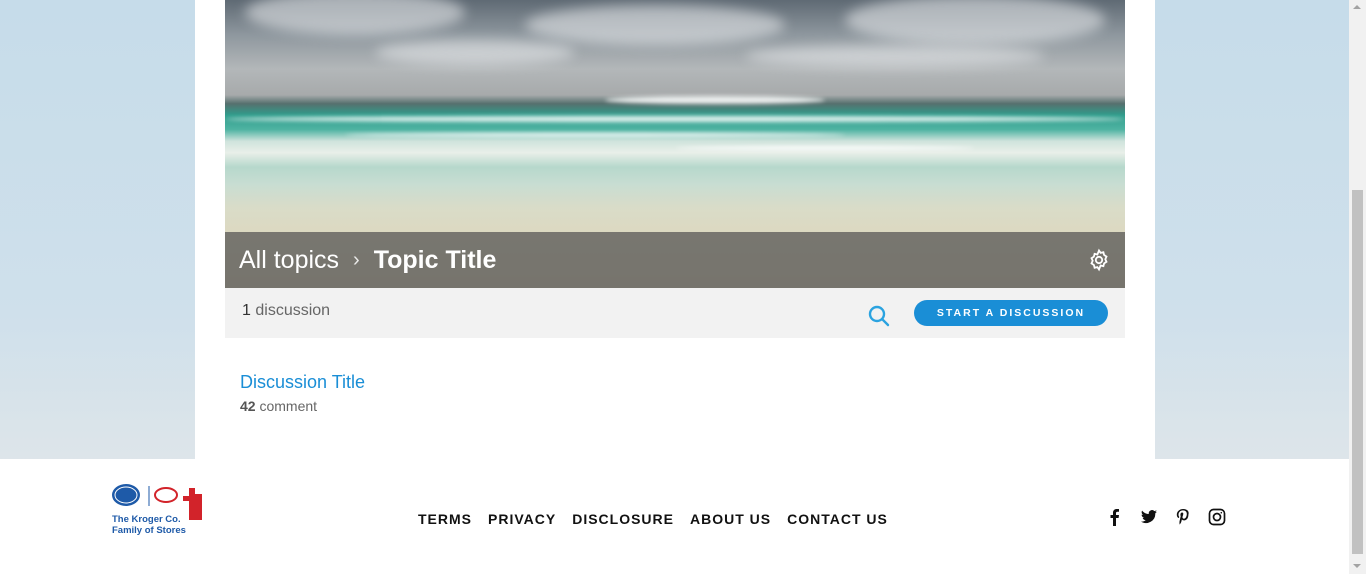 Image resolution: width=1366 pixels, height=574 pixels. What do you see at coordinates (879, 316) in the screenshot?
I see `search-icon` at bounding box center [879, 316].